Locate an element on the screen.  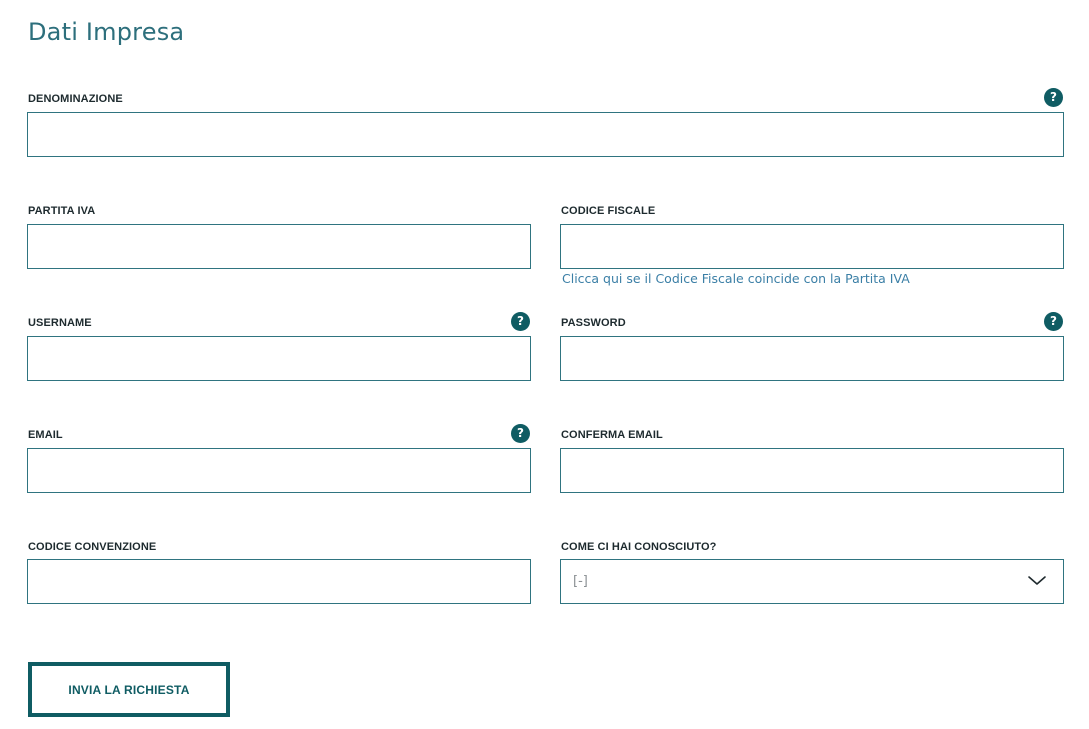
submit-button: INVIA LA RICHIESTA is located at coordinates (129, 689).